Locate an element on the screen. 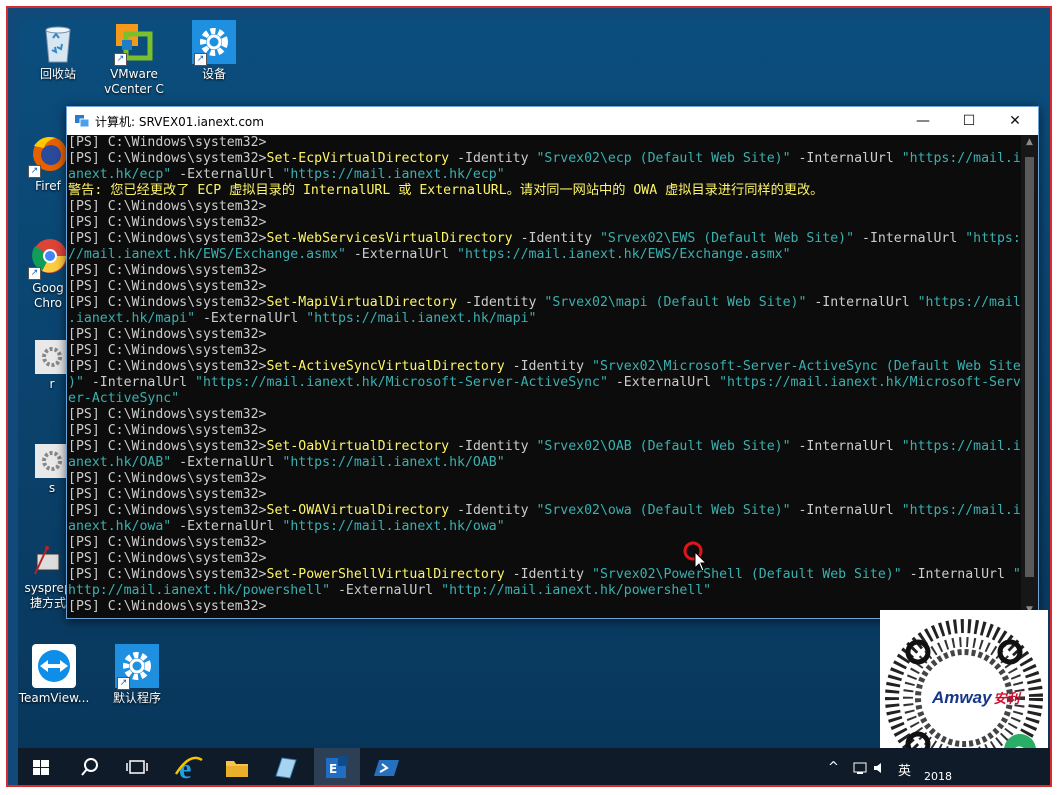 This screenshot has width=1057, height=795. task-view-button is located at coordinates (137, 766).